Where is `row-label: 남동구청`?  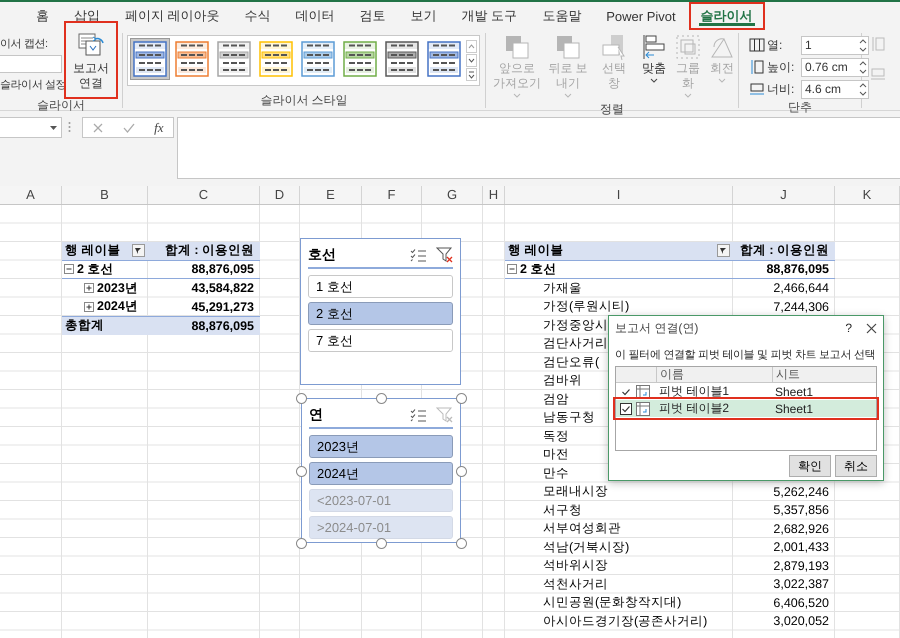 row-label: 남동구청 is located at coordinates (569, 417).